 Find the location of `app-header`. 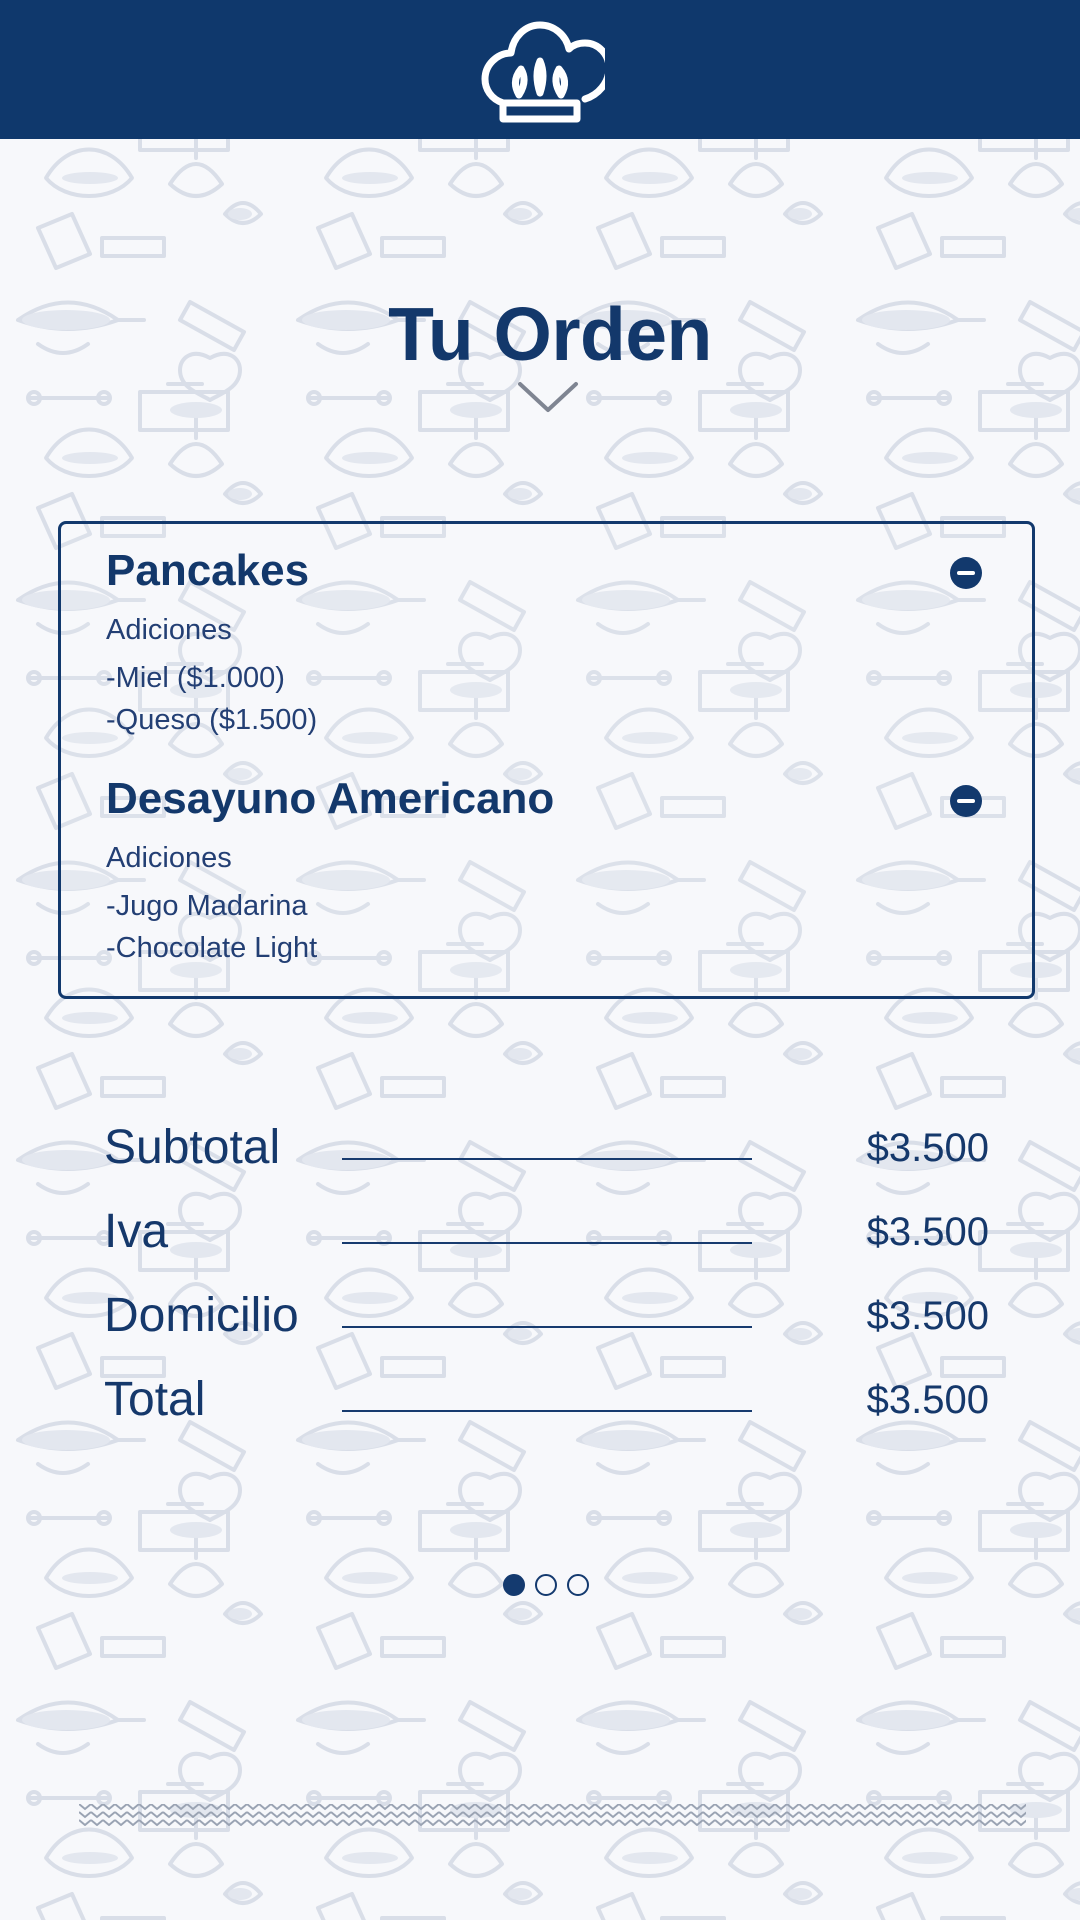

app-header is located at coordinates (540, 69).